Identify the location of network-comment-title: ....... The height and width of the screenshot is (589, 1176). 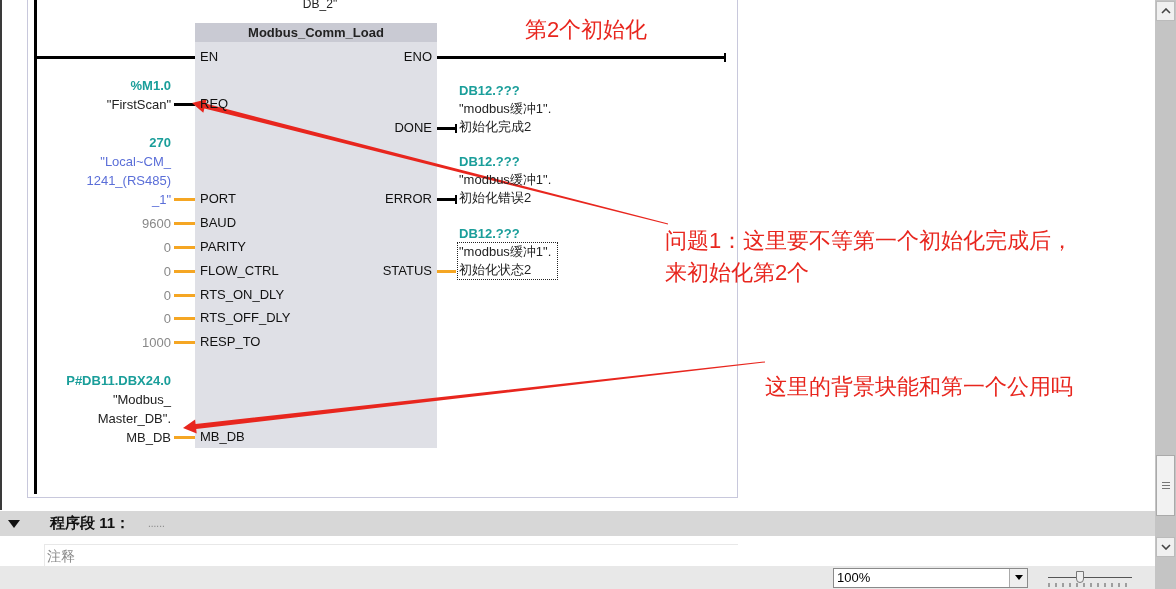
(156, 524).